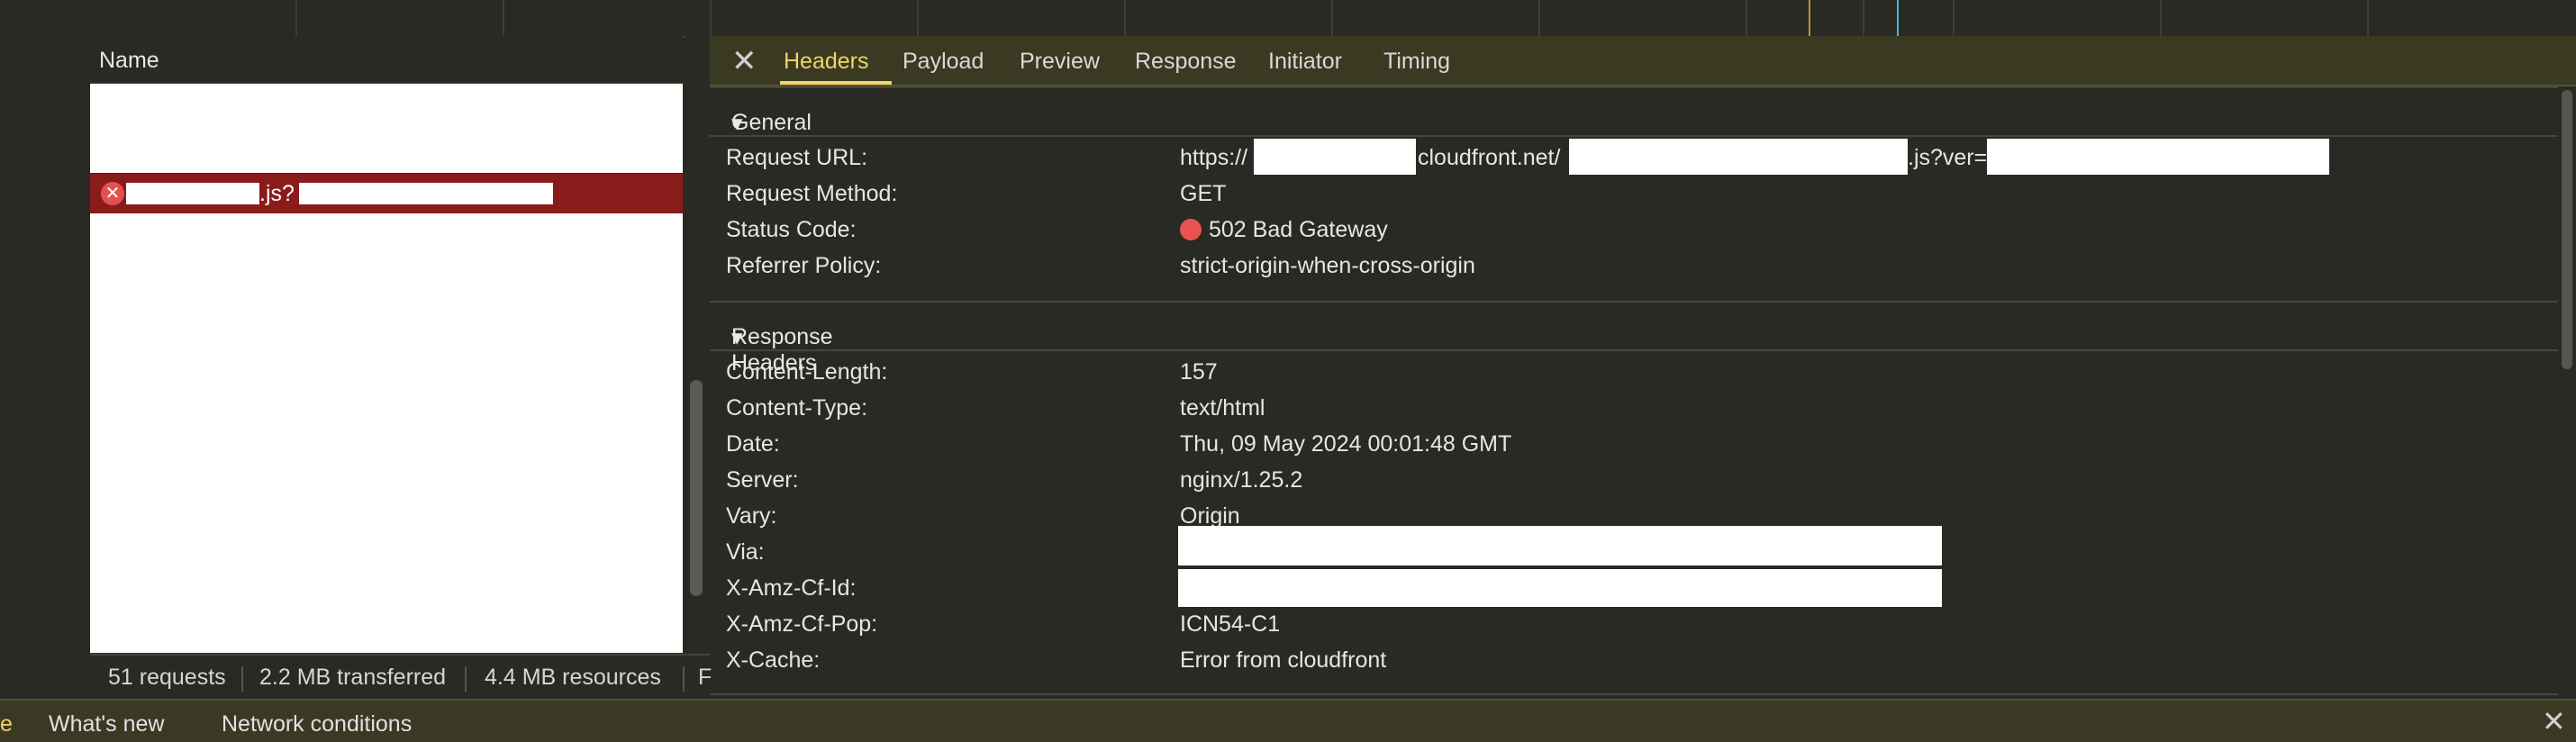 The width and height of the screenshot is (2576, 742). What do you see at coordinates (804, 266) in the screenshot?
I see `referrer-policy-key: Referrer Policy:` at bounding box center [804, 266].